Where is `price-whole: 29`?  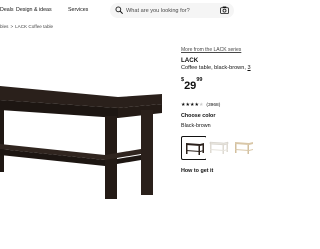
price-whole: 29 is located at coordinates (190, 86).